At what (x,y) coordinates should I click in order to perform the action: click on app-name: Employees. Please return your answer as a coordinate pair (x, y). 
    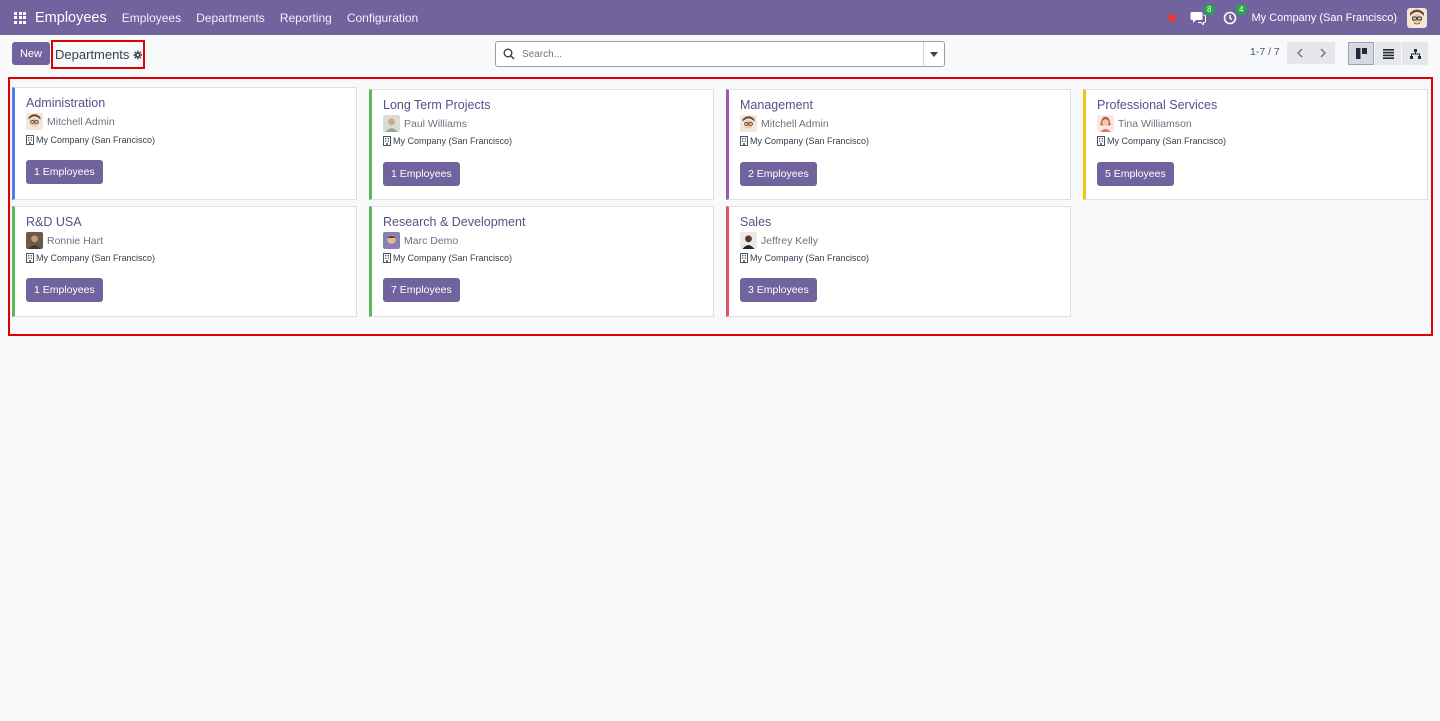
    Looking at the image, I should click on (71, 18).